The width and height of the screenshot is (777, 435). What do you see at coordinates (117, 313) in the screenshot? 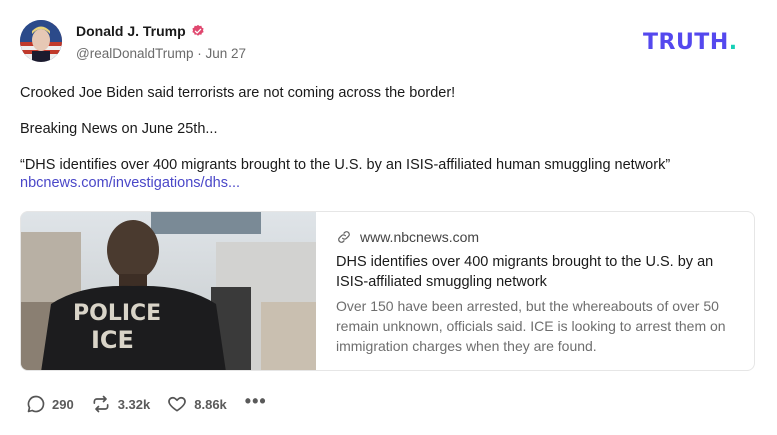
I see `police-text: POLICE` at bounding box center [117, 313].